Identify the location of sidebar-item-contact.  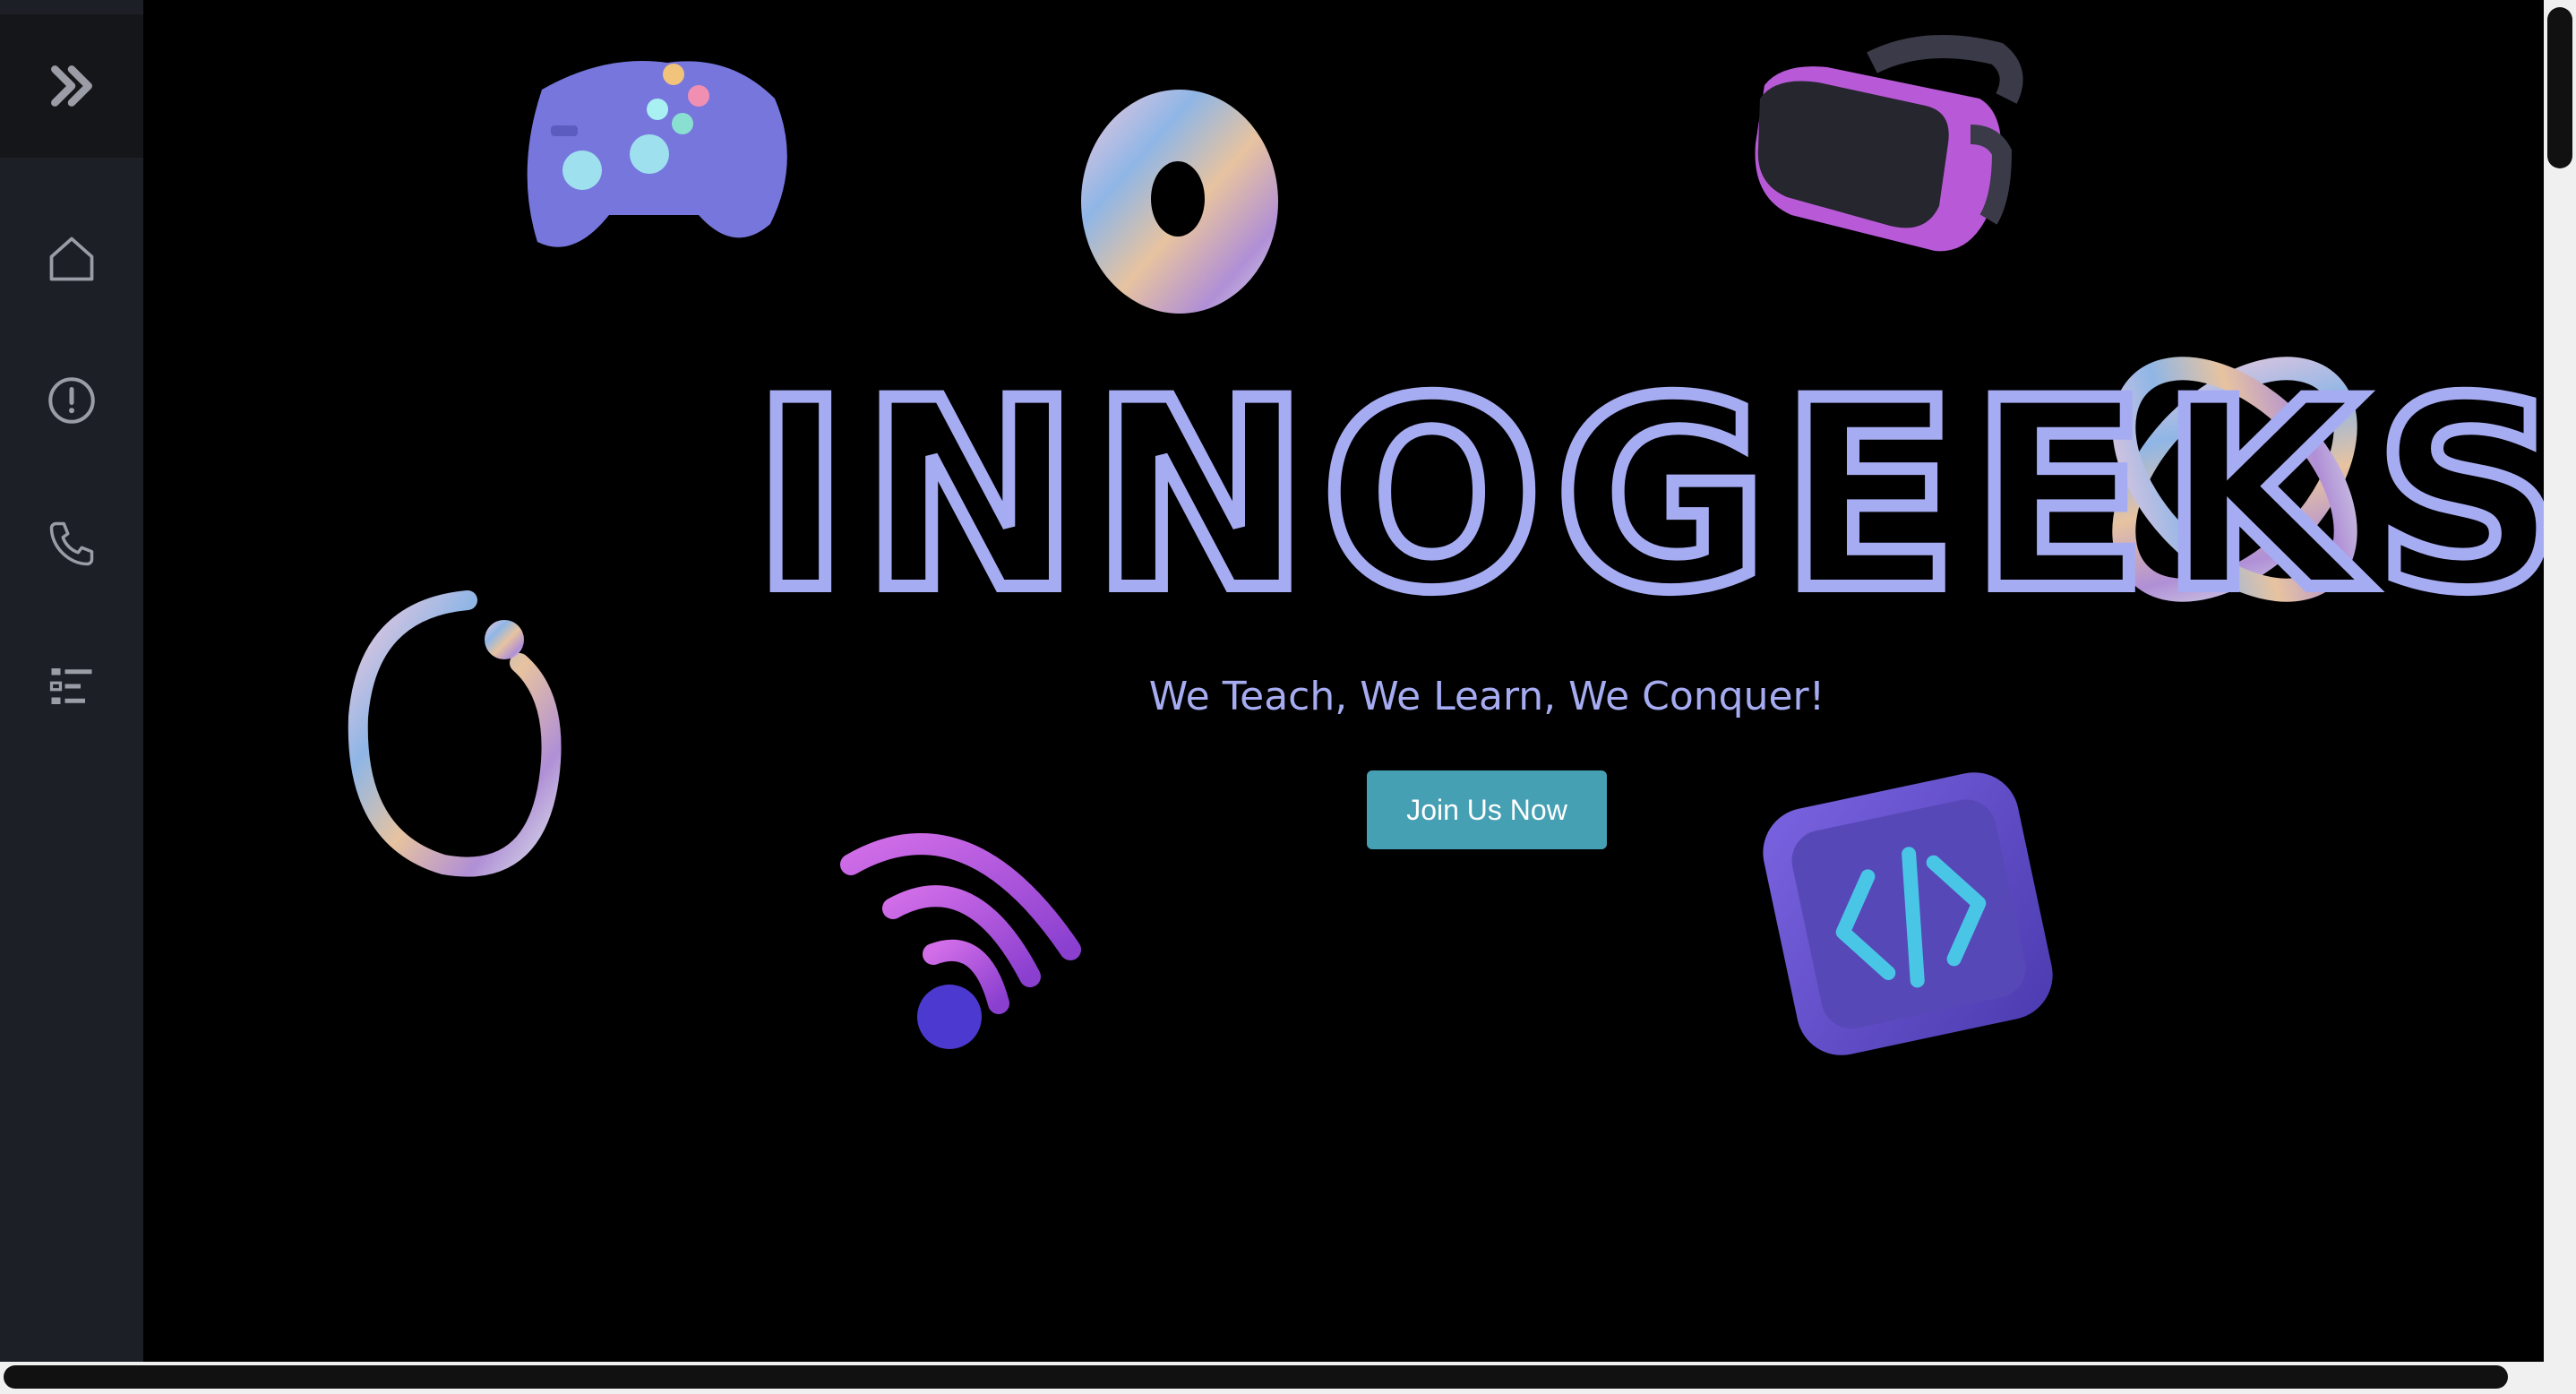
(71, 544).